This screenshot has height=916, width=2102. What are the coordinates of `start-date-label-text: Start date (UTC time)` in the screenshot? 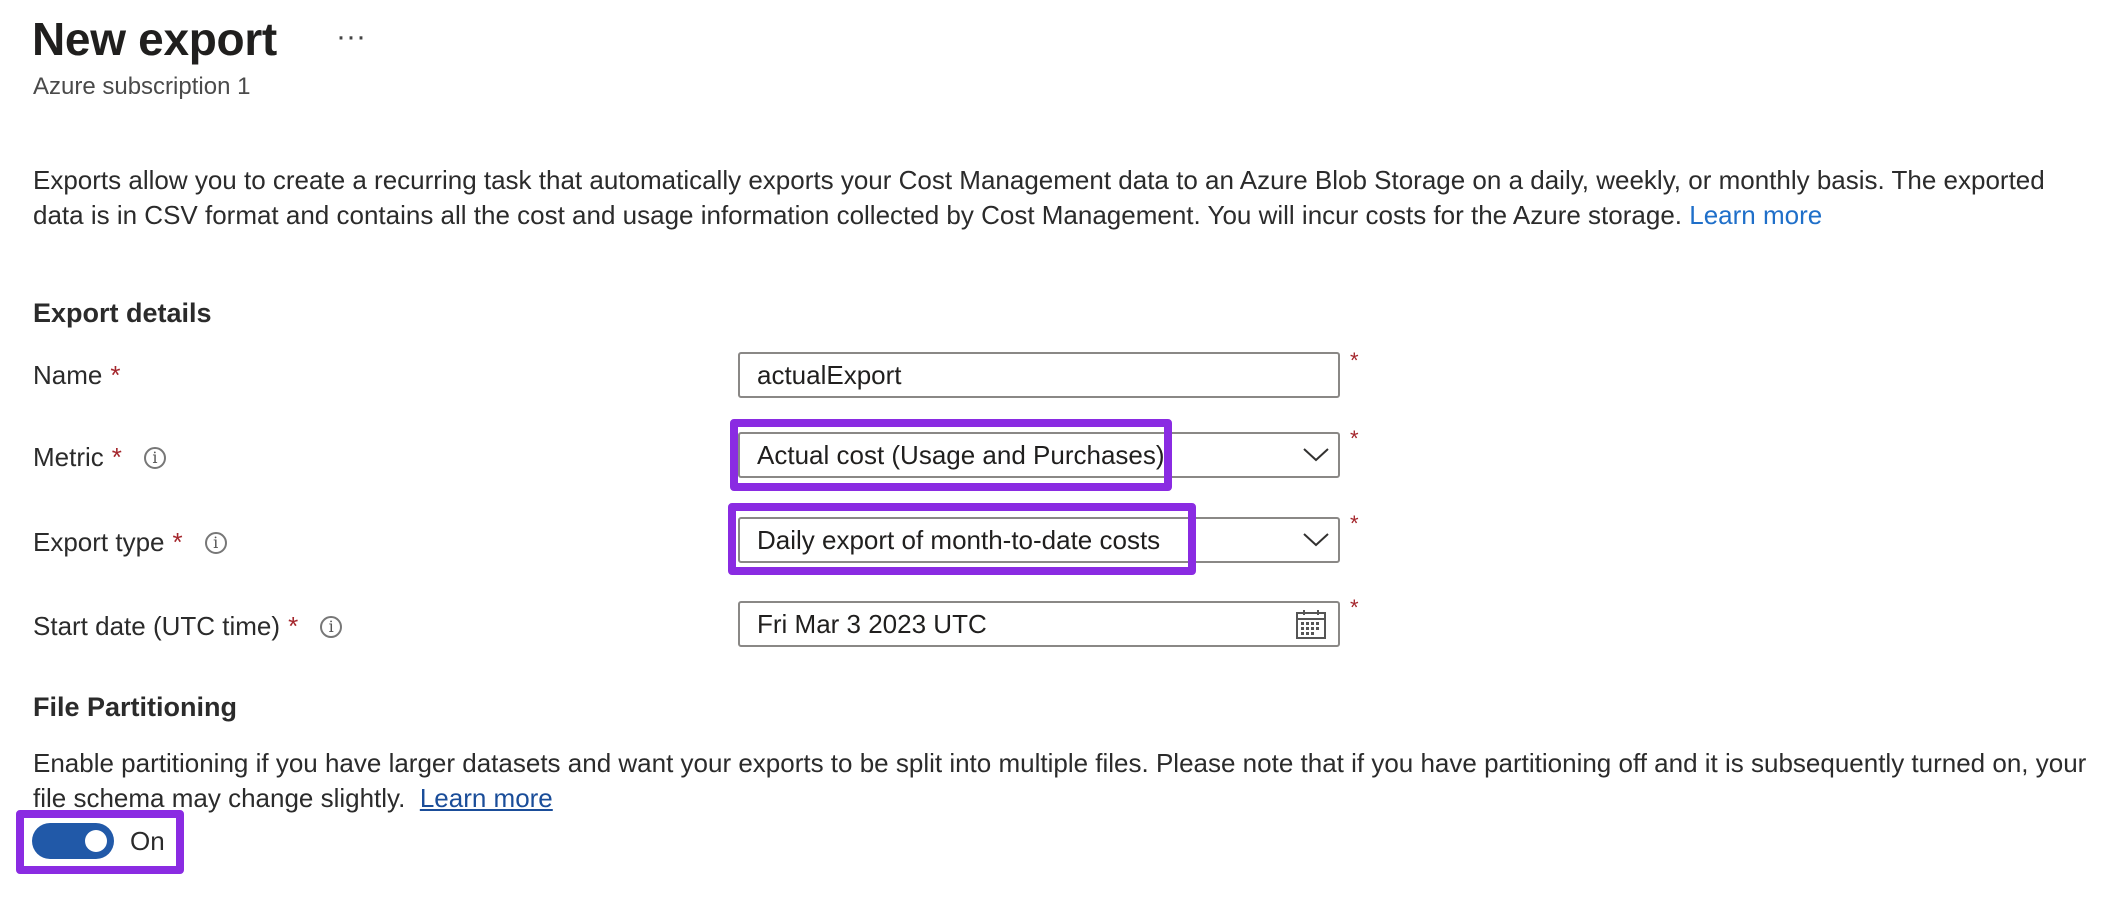 It's located at (157, 626).